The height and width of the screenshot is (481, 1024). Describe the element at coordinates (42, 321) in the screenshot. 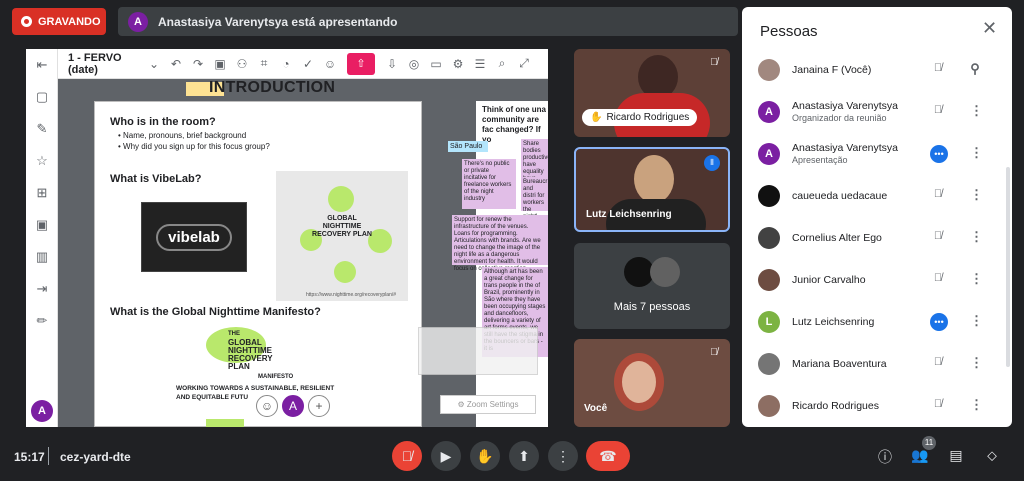

I see `pen-icon: ✏` at that location.